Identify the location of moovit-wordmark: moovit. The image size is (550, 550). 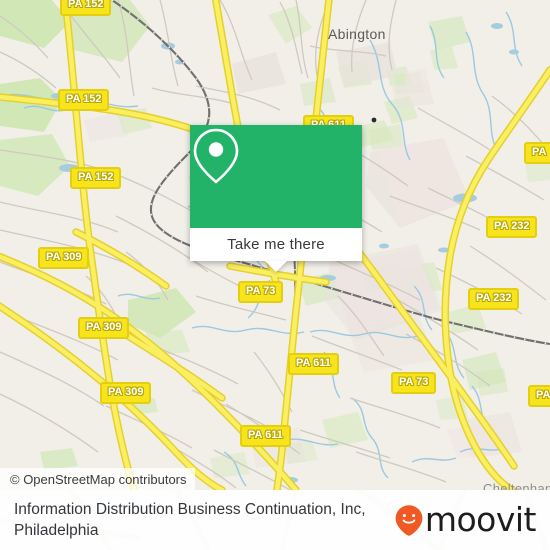
(480, 519).